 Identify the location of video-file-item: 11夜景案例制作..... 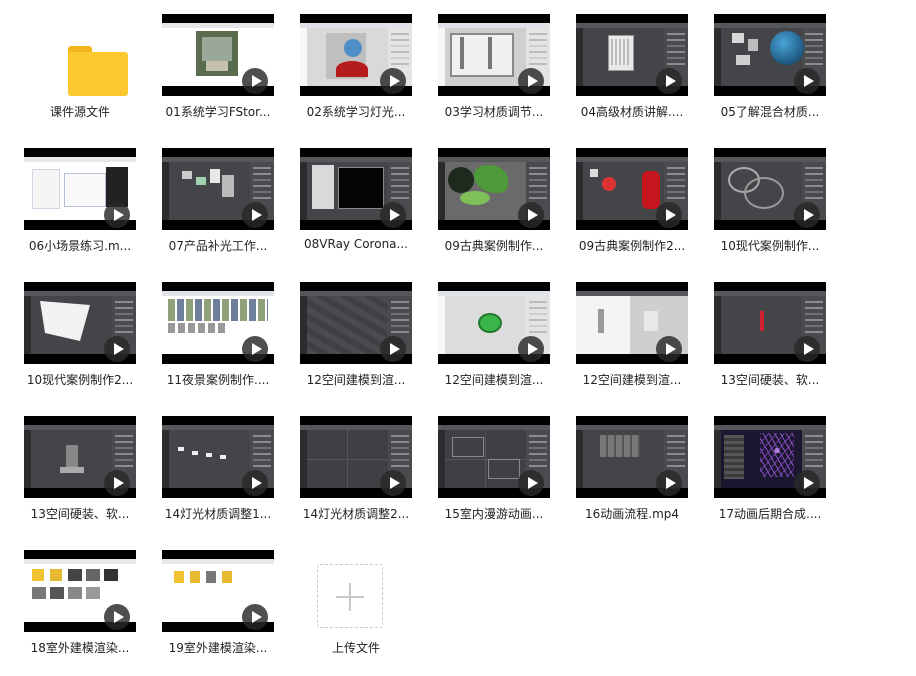
(222, 345).